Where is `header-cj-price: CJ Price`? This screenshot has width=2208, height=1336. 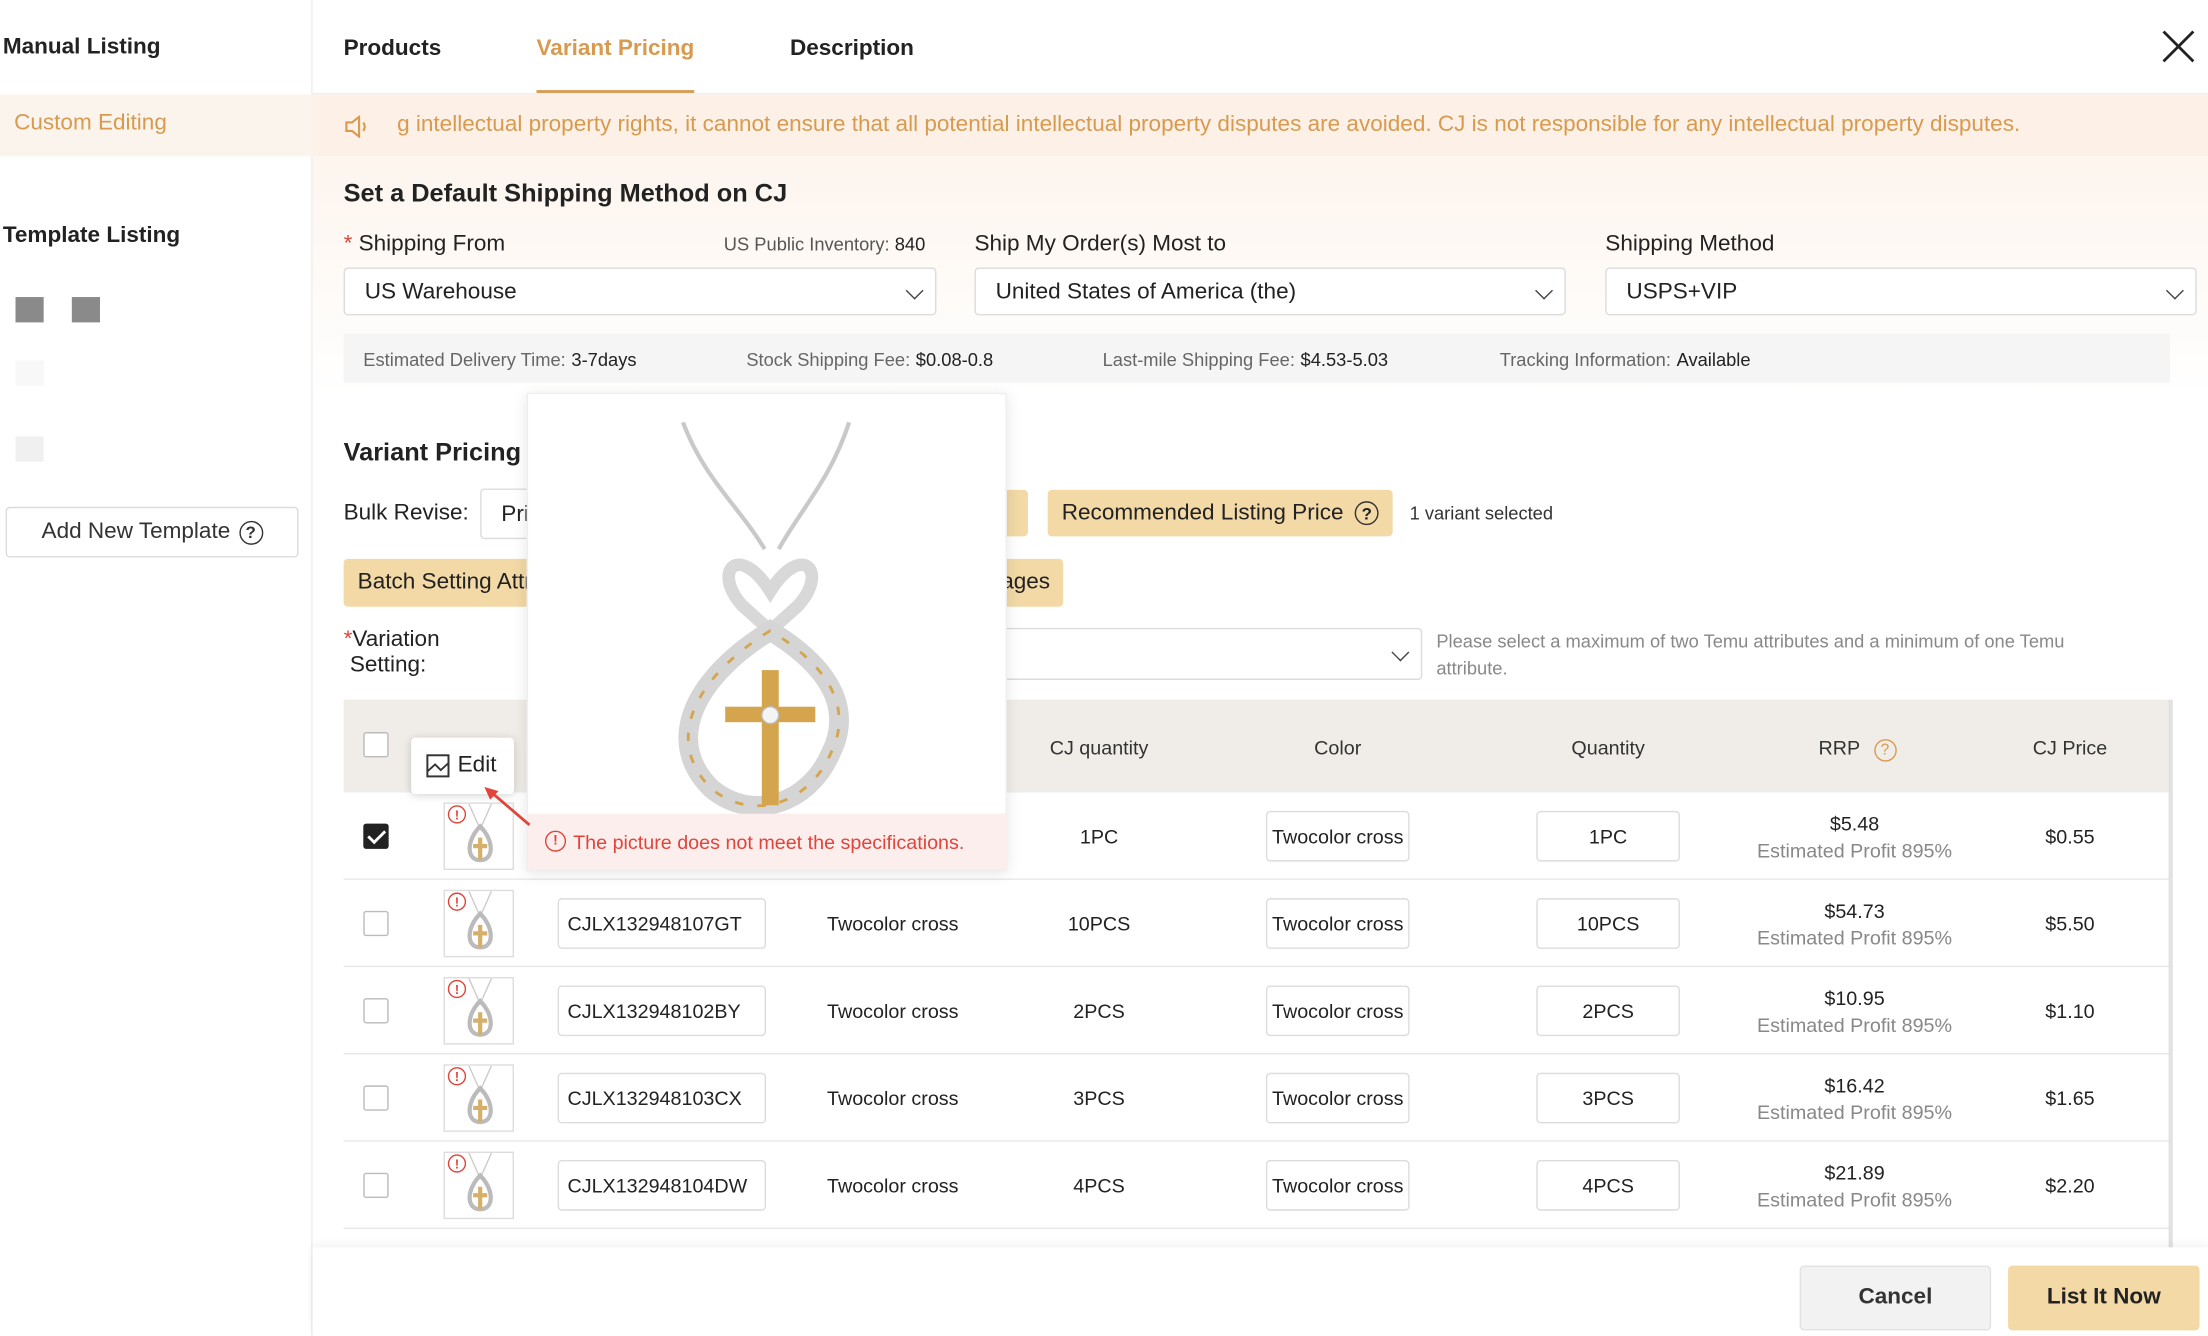 header-cj-price: CJ Price is located at coordinates (2070, 747).